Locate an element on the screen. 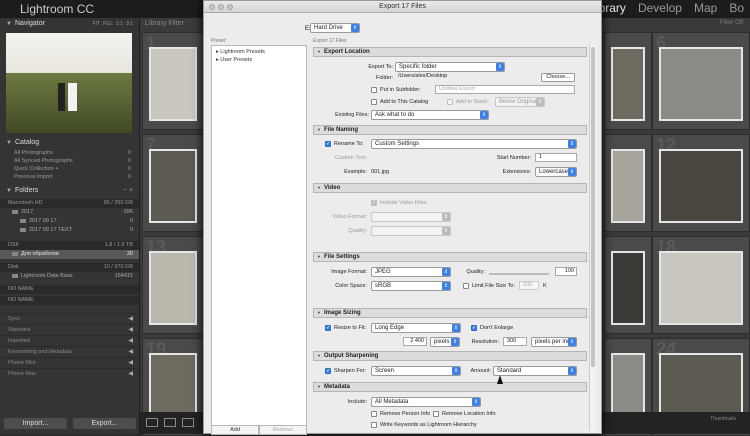 The width and height of the screenshot is (750, 436). section-image-sizing: Image Sizing is located at coordinates (450, 313).